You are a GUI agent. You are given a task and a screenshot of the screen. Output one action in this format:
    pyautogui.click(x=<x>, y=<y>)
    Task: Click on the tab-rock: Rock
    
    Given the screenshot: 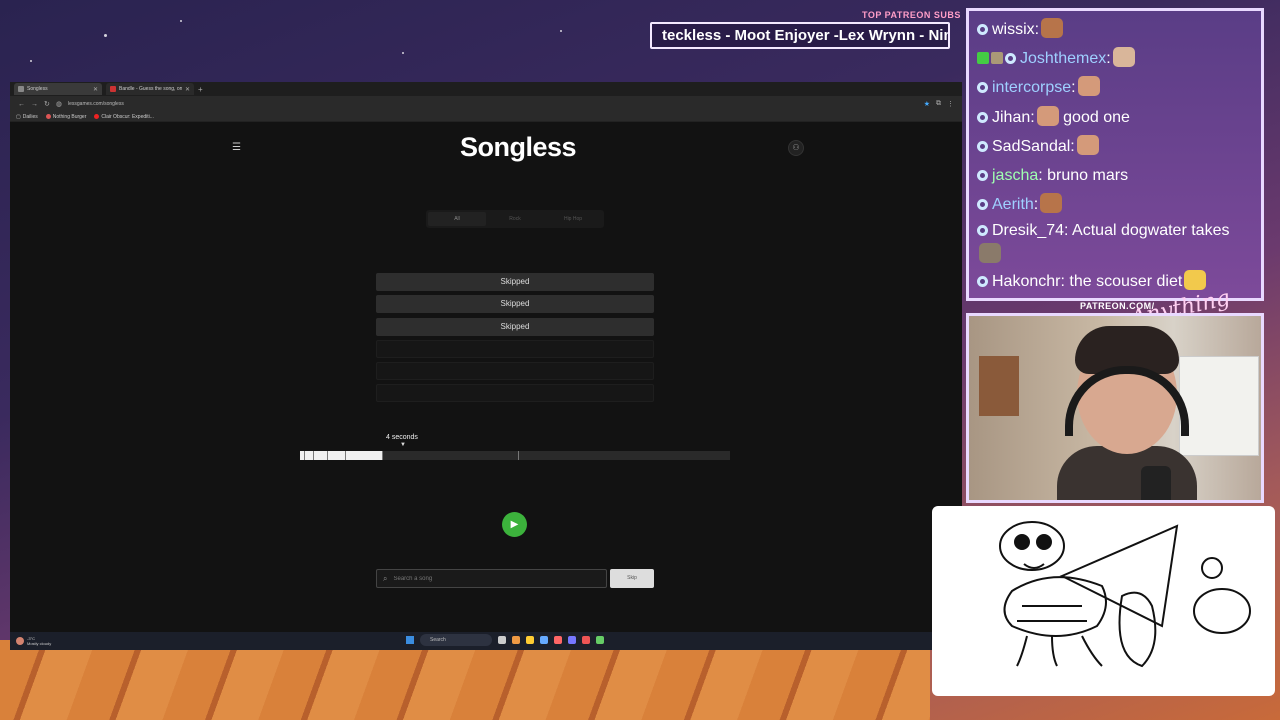 What is the action you would take?
    pyautogui.click(x=515, y=219)
    